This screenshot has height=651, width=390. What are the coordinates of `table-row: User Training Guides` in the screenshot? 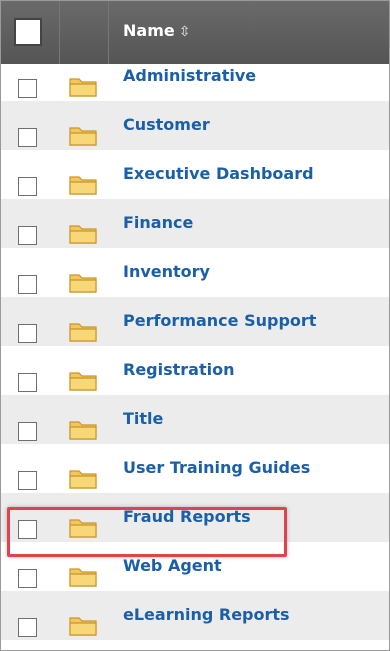 It's located at (195, 468).